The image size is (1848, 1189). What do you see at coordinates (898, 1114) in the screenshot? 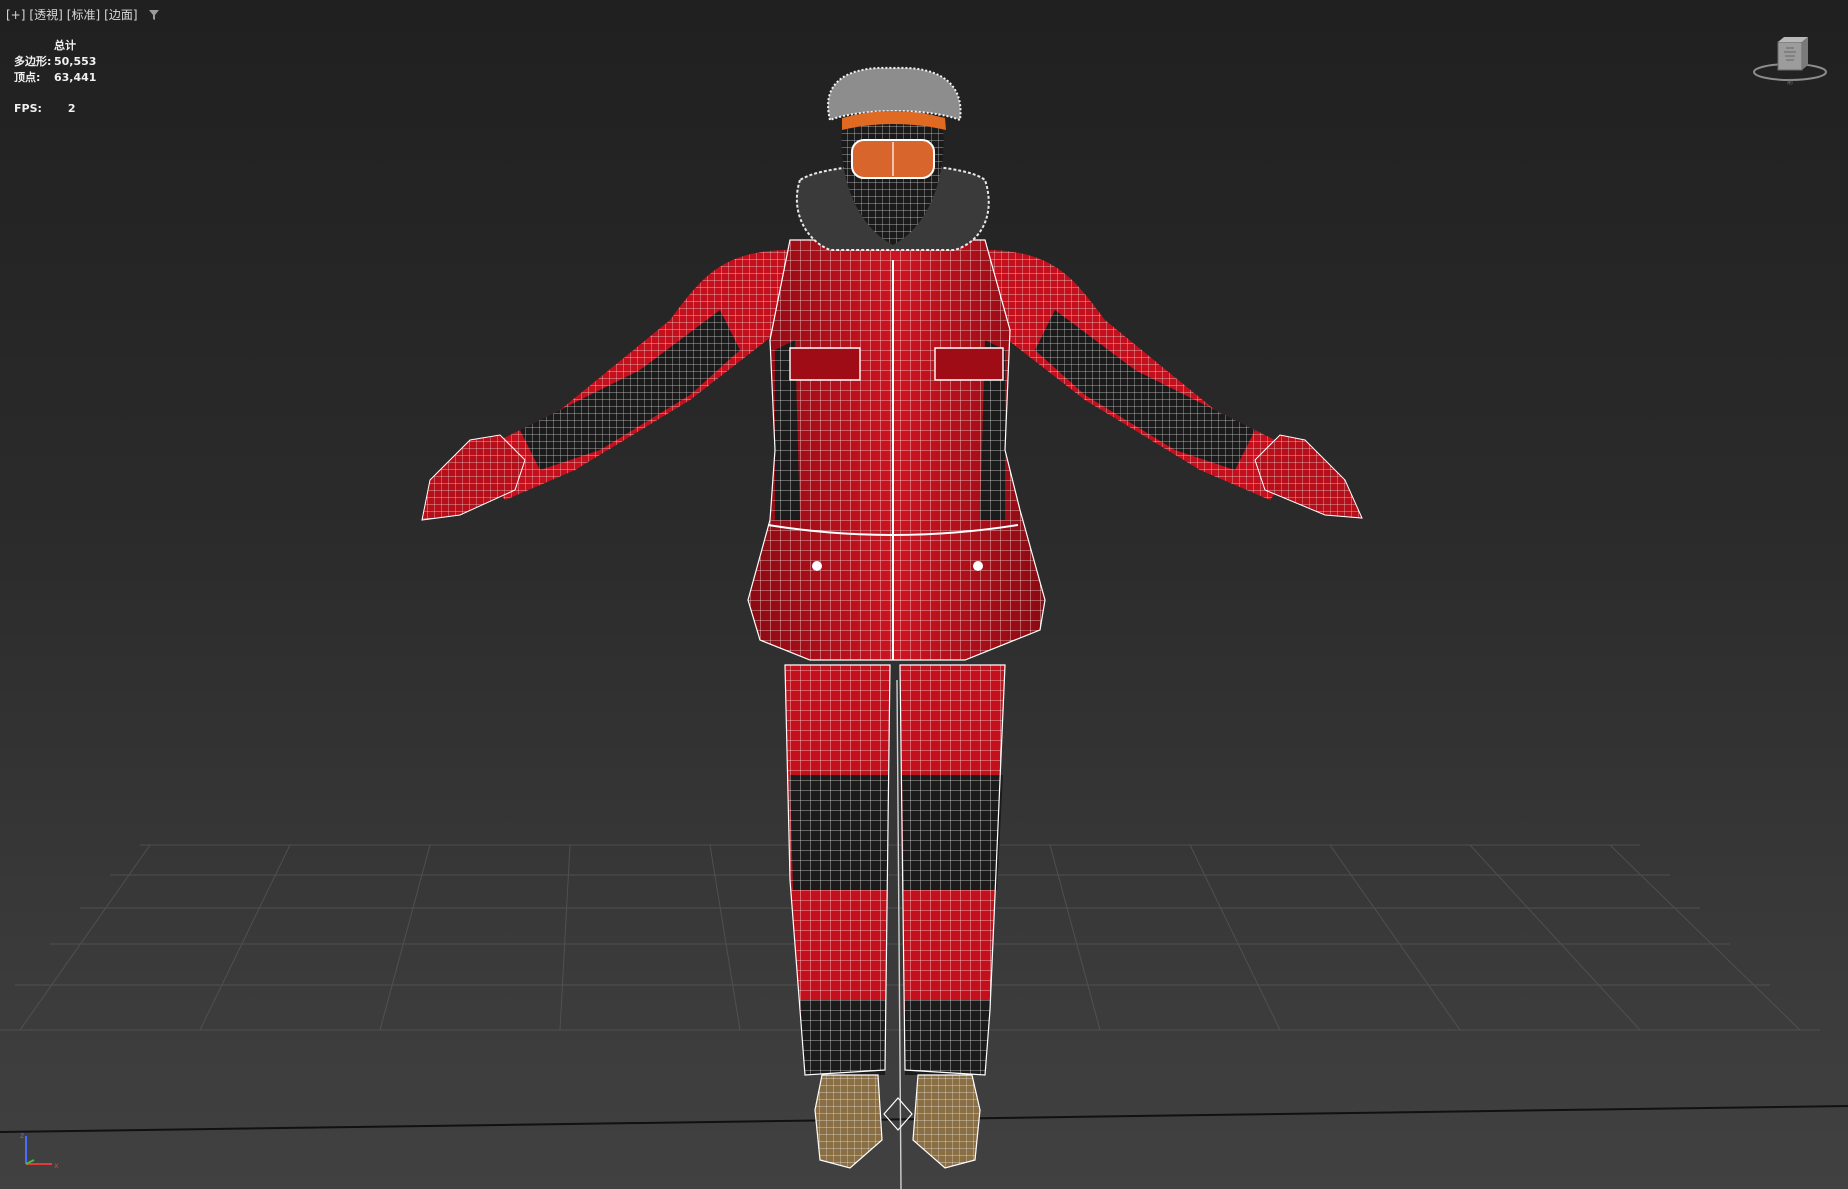
I see `pivot-gizmo` at bounding box center [898, 1114].